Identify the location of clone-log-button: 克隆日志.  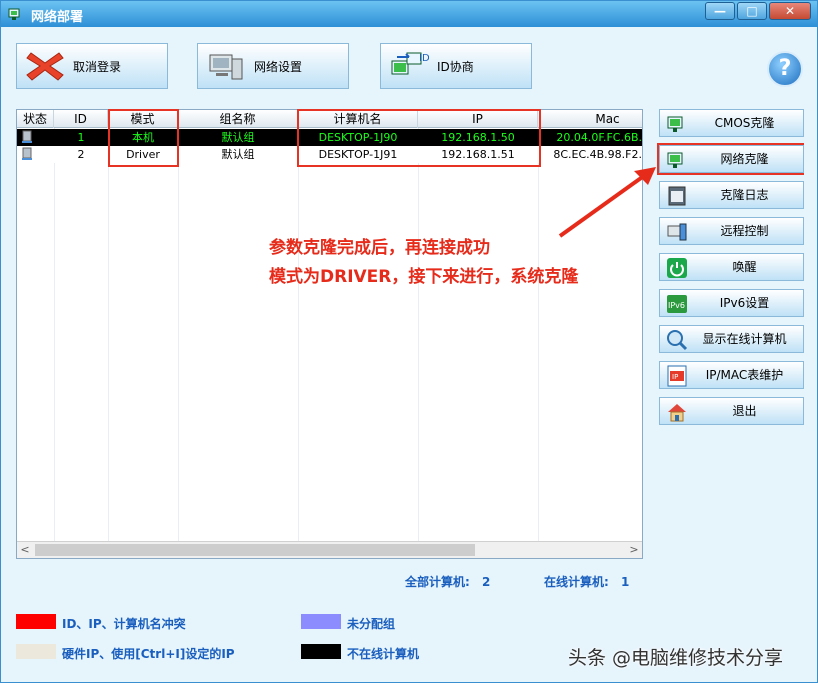
(731, 195).